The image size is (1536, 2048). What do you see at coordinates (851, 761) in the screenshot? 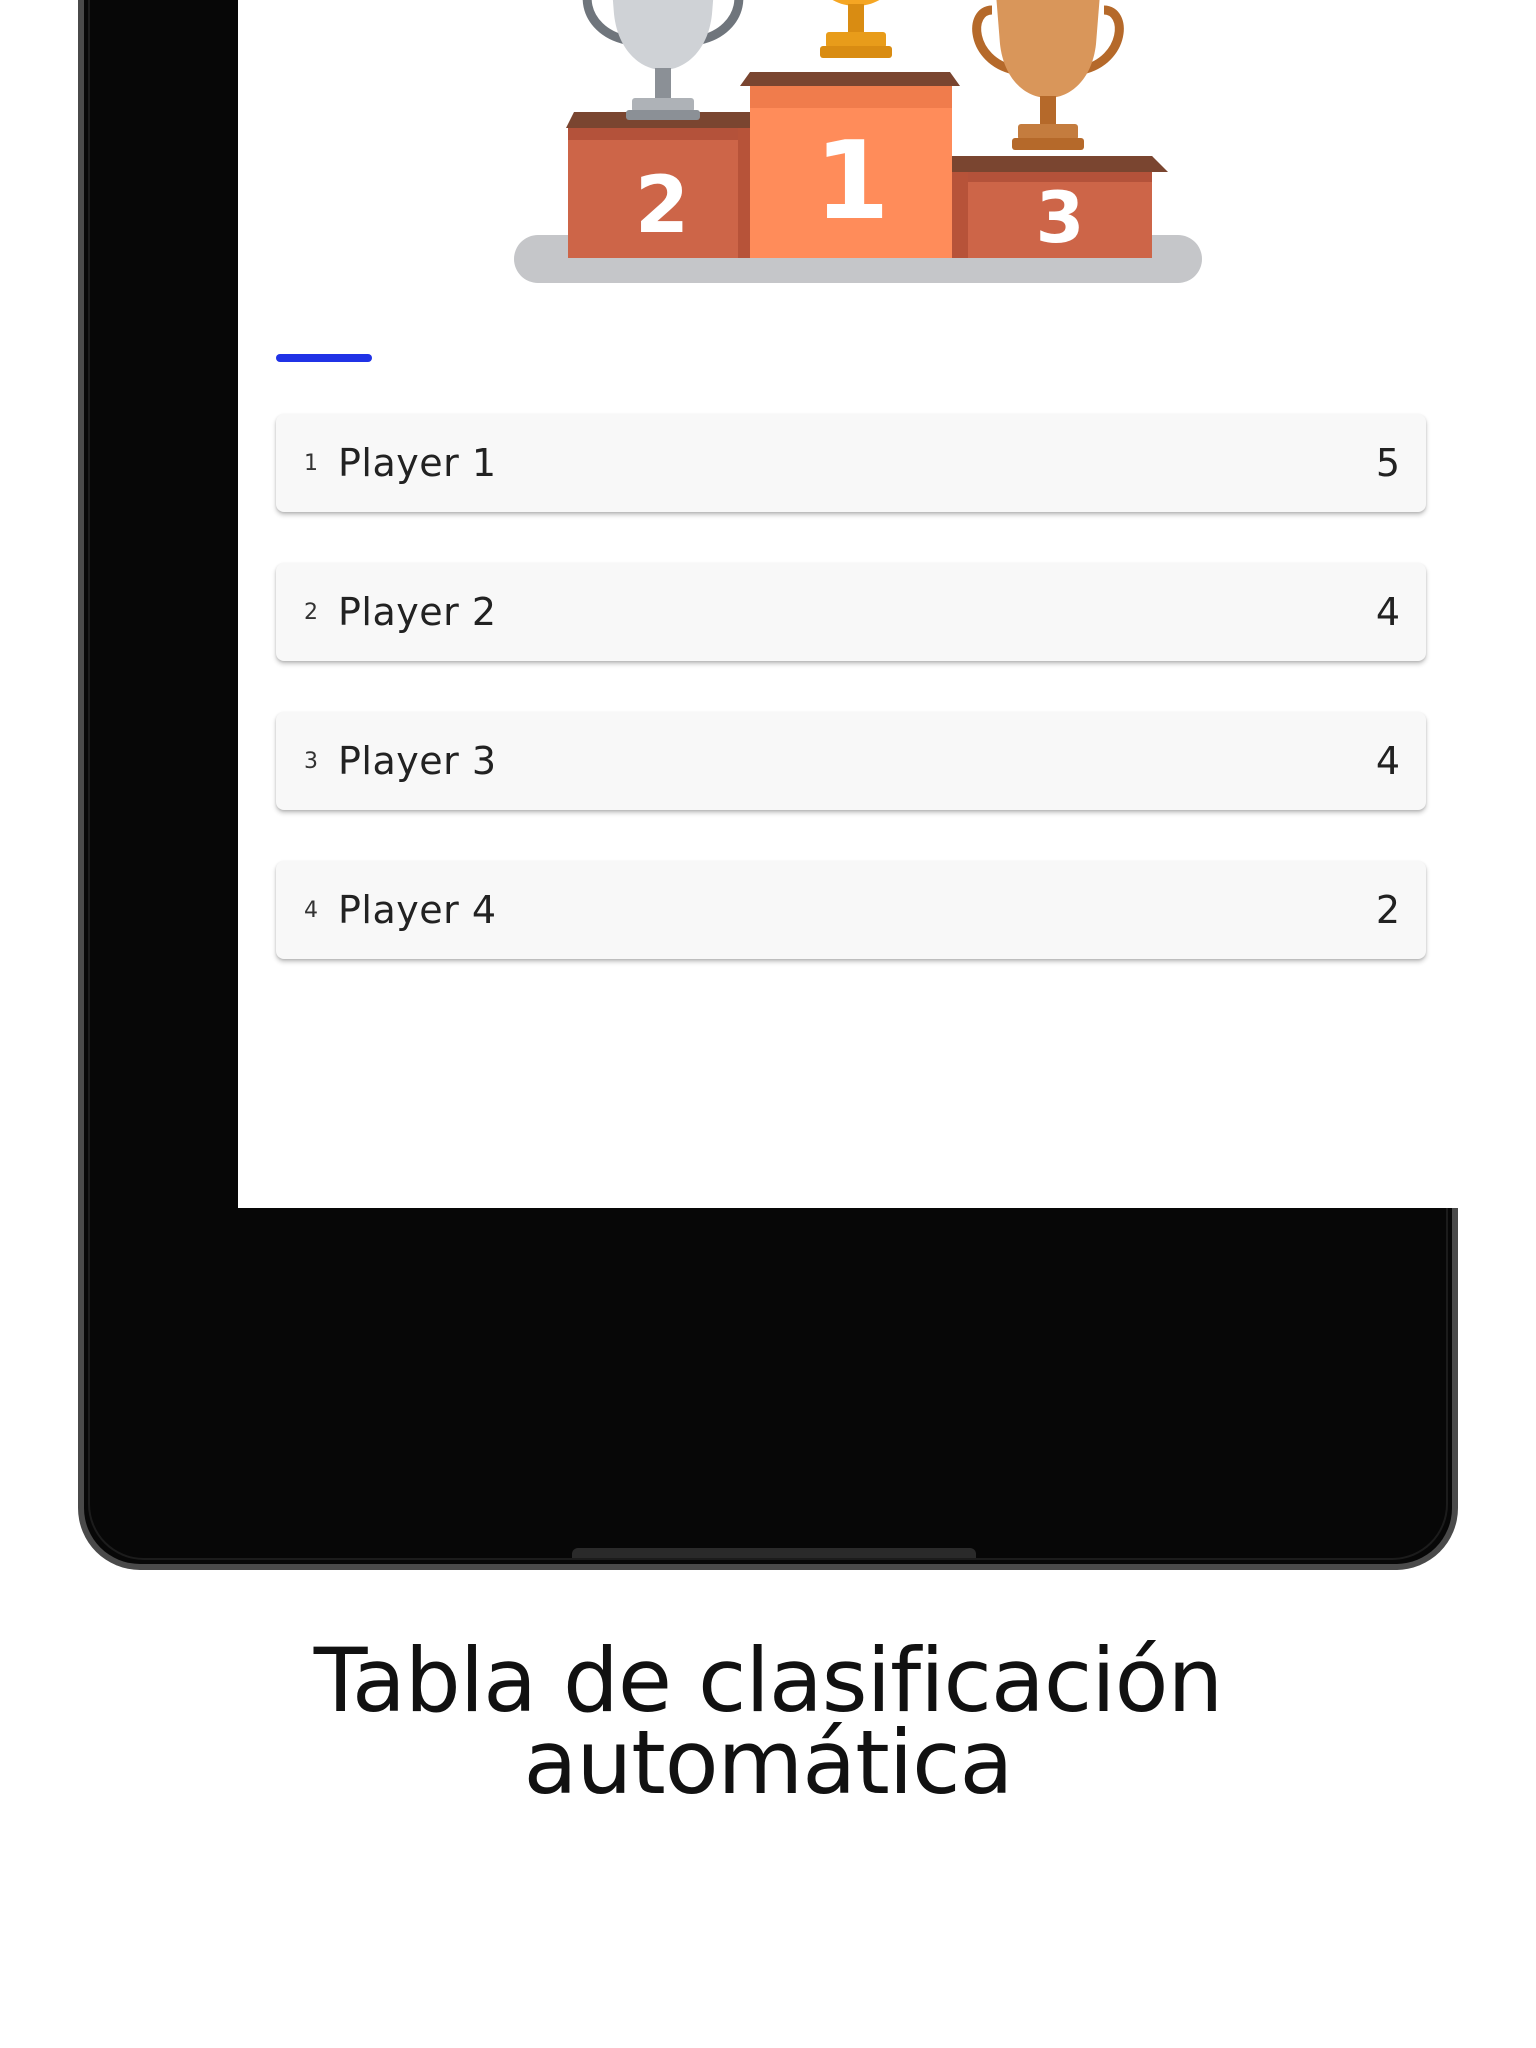
I see `leaderboard-row: 3 Player 3 4` at bounding box center [851, 761].